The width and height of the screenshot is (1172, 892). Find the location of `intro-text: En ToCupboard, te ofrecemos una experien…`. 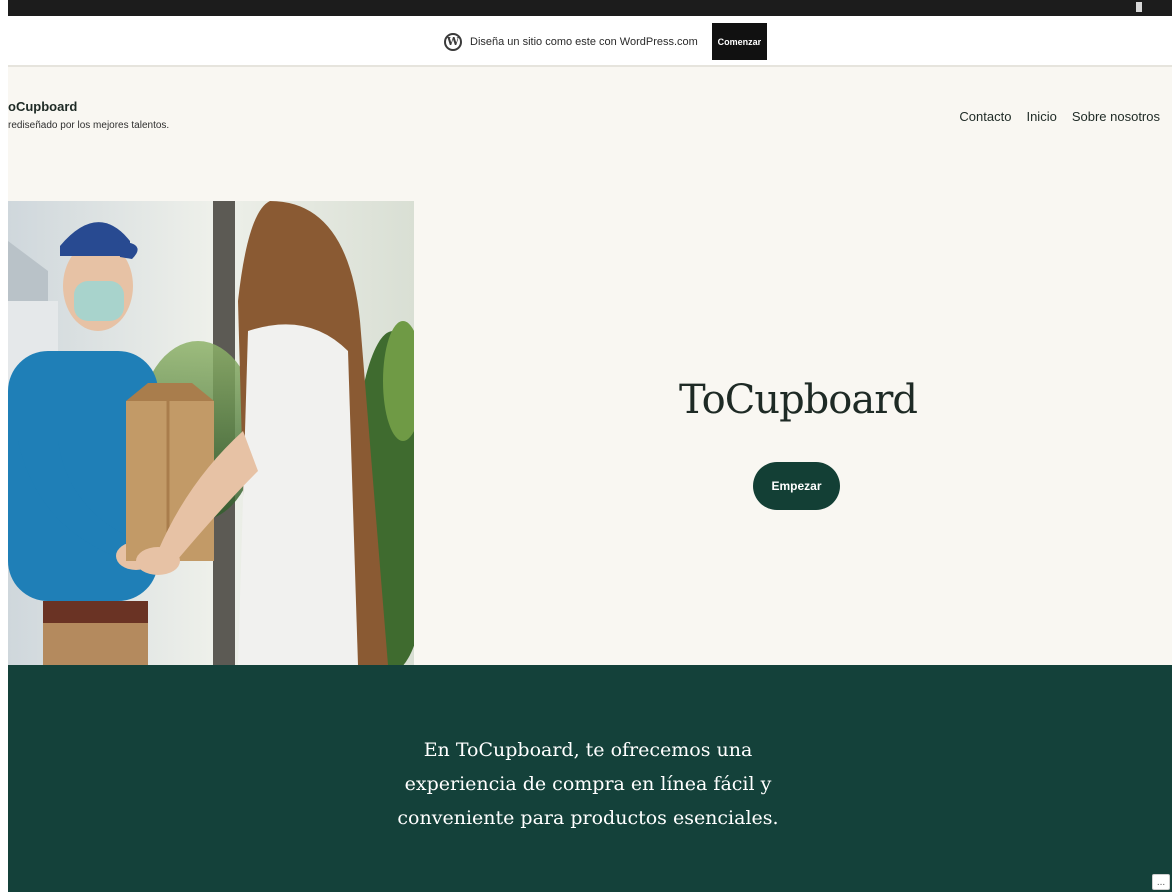

intro-text: En ToCupboard, te ofrecemos una experien… is located at coordinates (588, 784).